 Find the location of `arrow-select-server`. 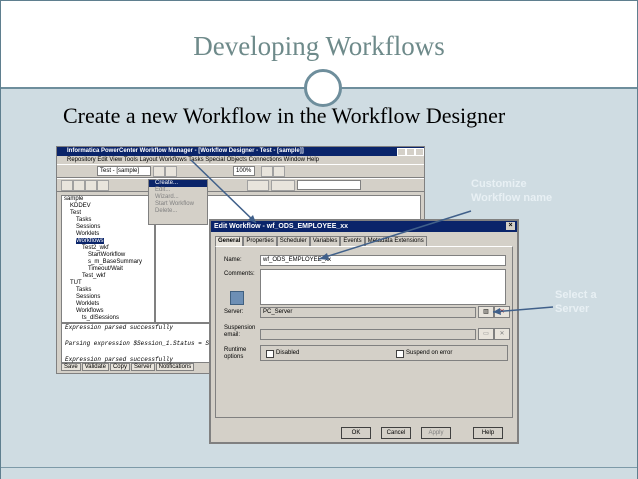

arrow-select-server is located at coordinates (523, 309).